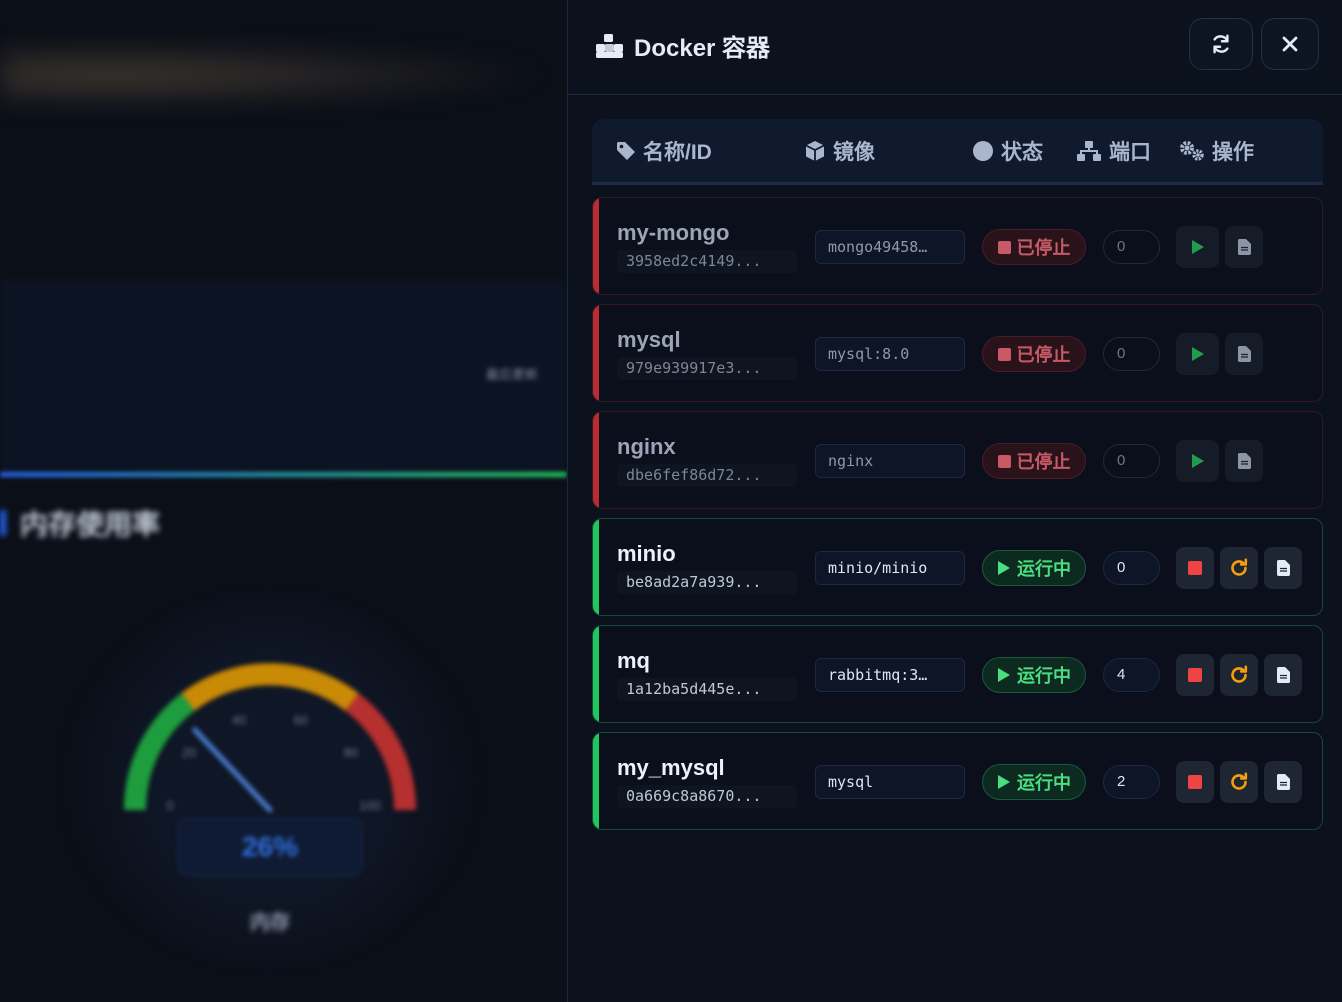  What do you see at coordinates (1233, 152) in the screenshot?
I see `column-header-actions-label: 操作` at bounding box center [1233, 152].